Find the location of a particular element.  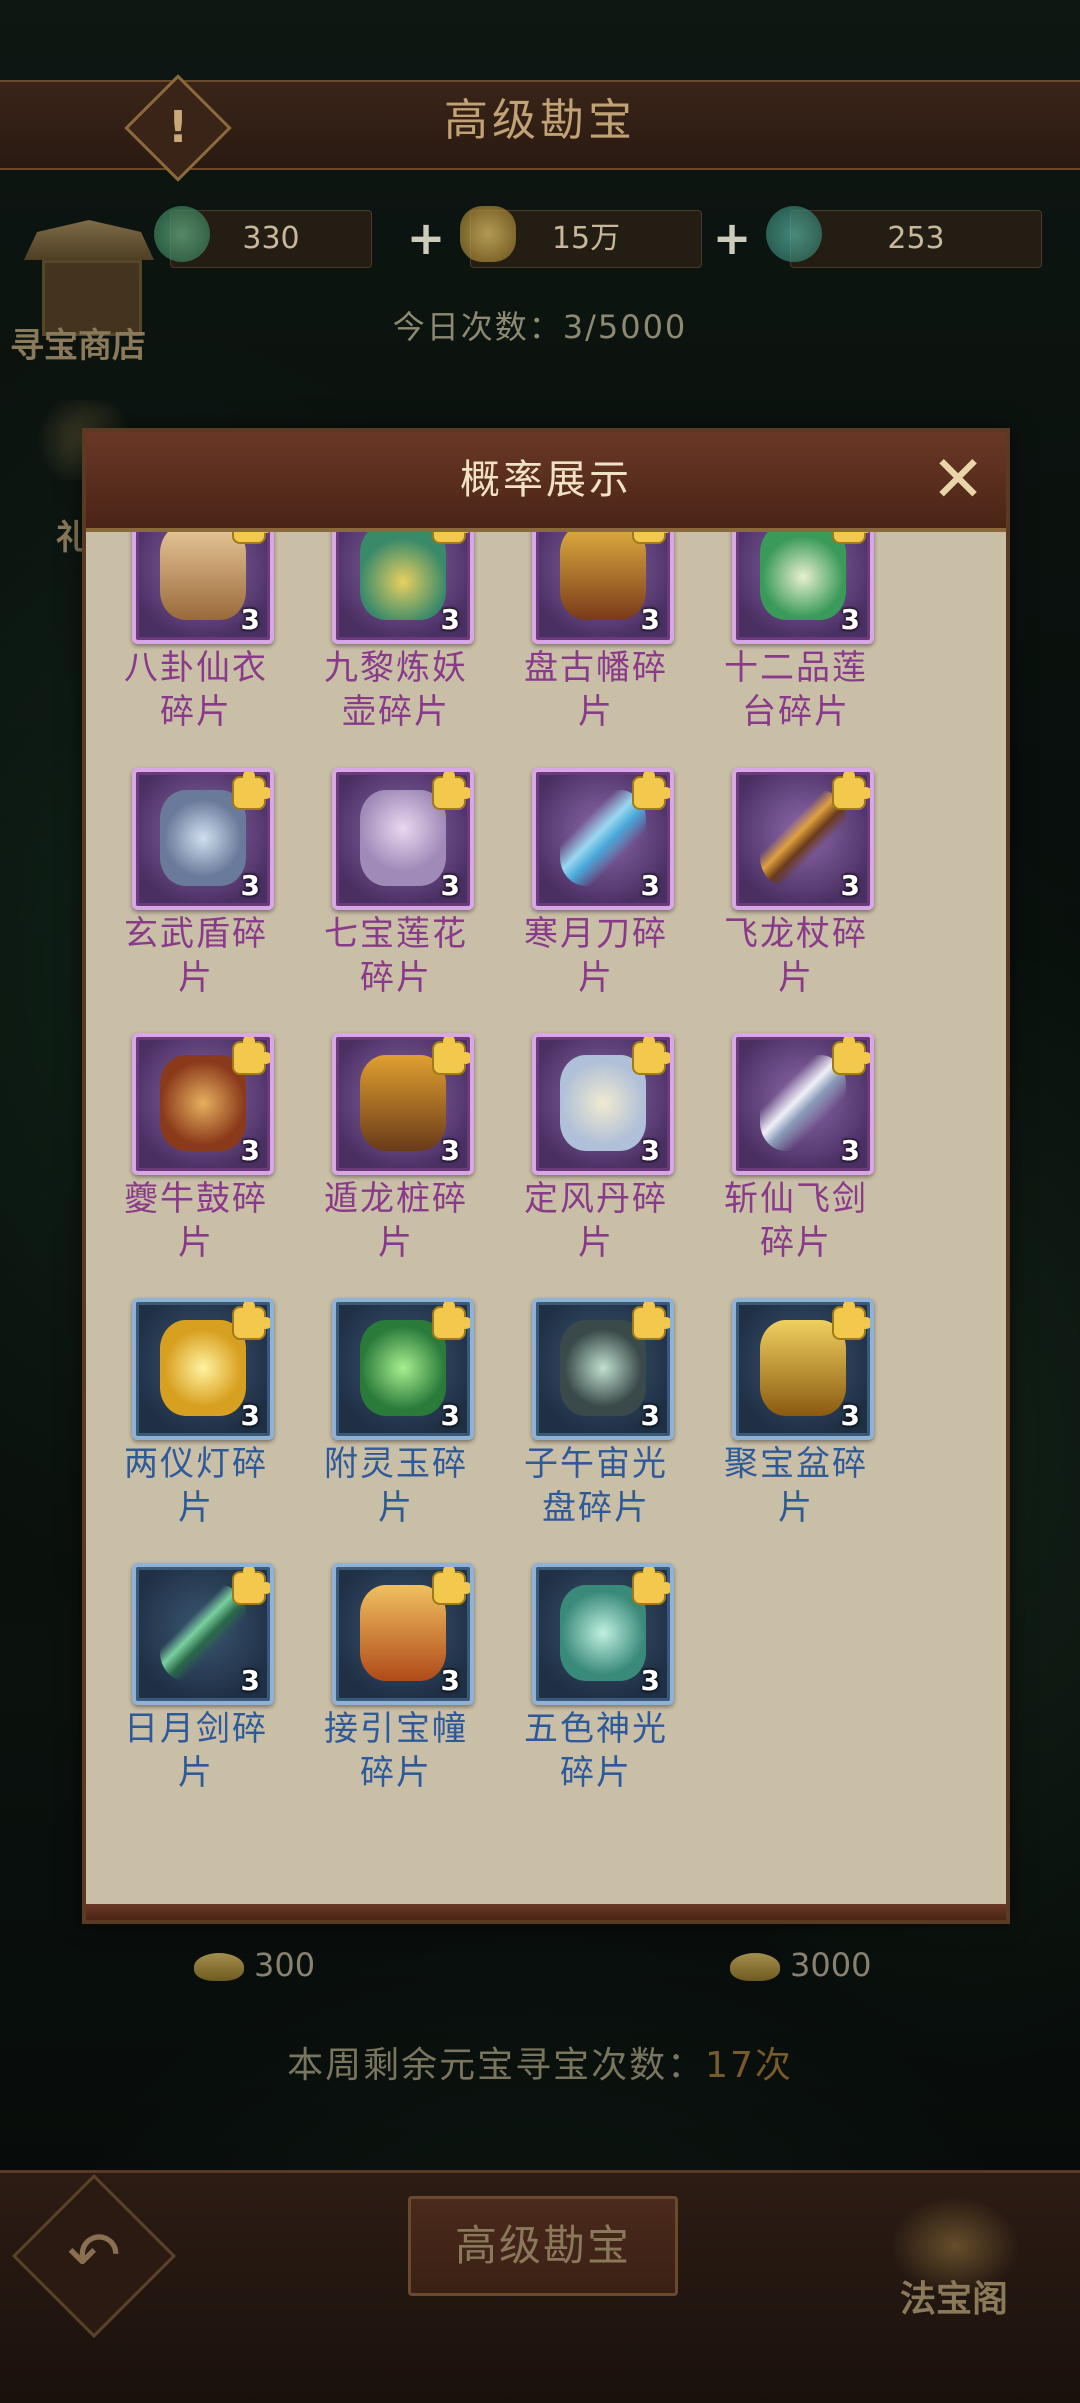

item-card: 3 九黎炼妖 壶碎片 is located at coordinates (396, 637).